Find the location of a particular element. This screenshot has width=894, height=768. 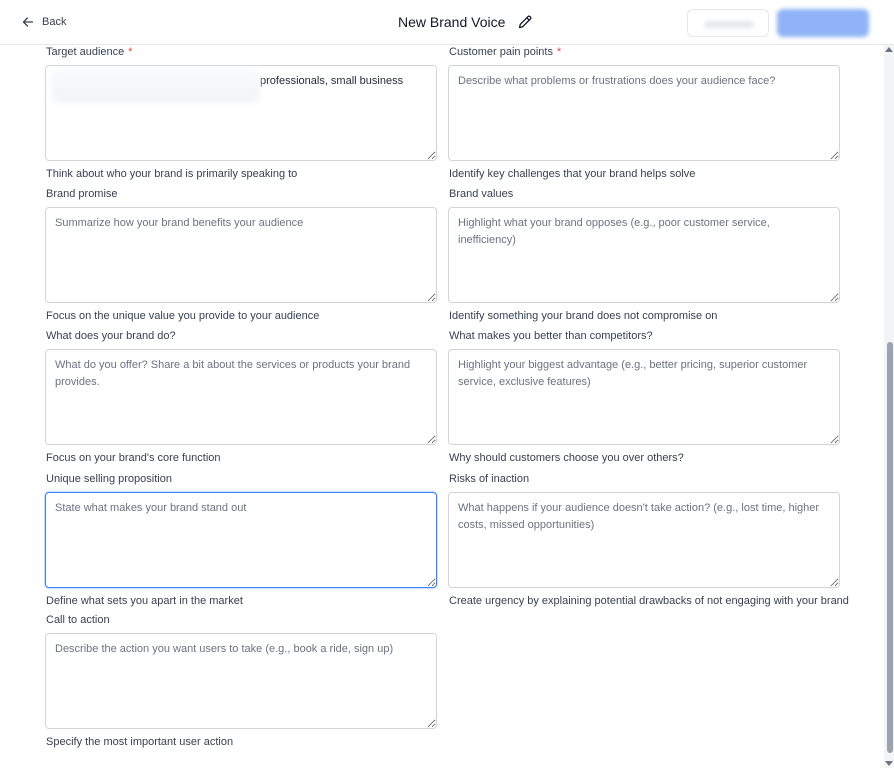

what-brand-does-hint: Focus on your brand's core function is located at coordinates (133, 458).